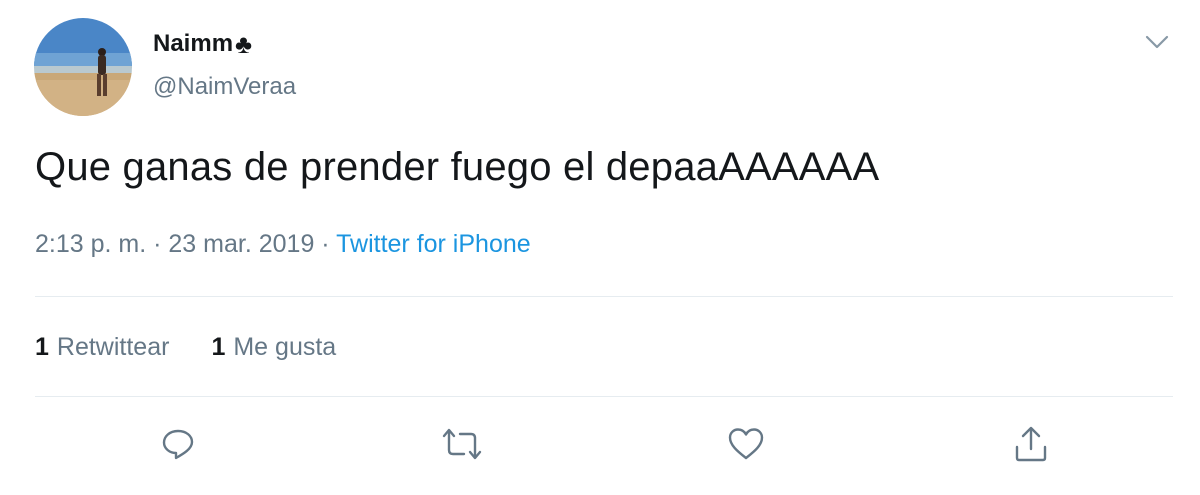 The width and height of the screenshot is (1200, 495). Describe the element at coordinates (218, 347) in the screenshot. I see `likes-count: 1` at that location.